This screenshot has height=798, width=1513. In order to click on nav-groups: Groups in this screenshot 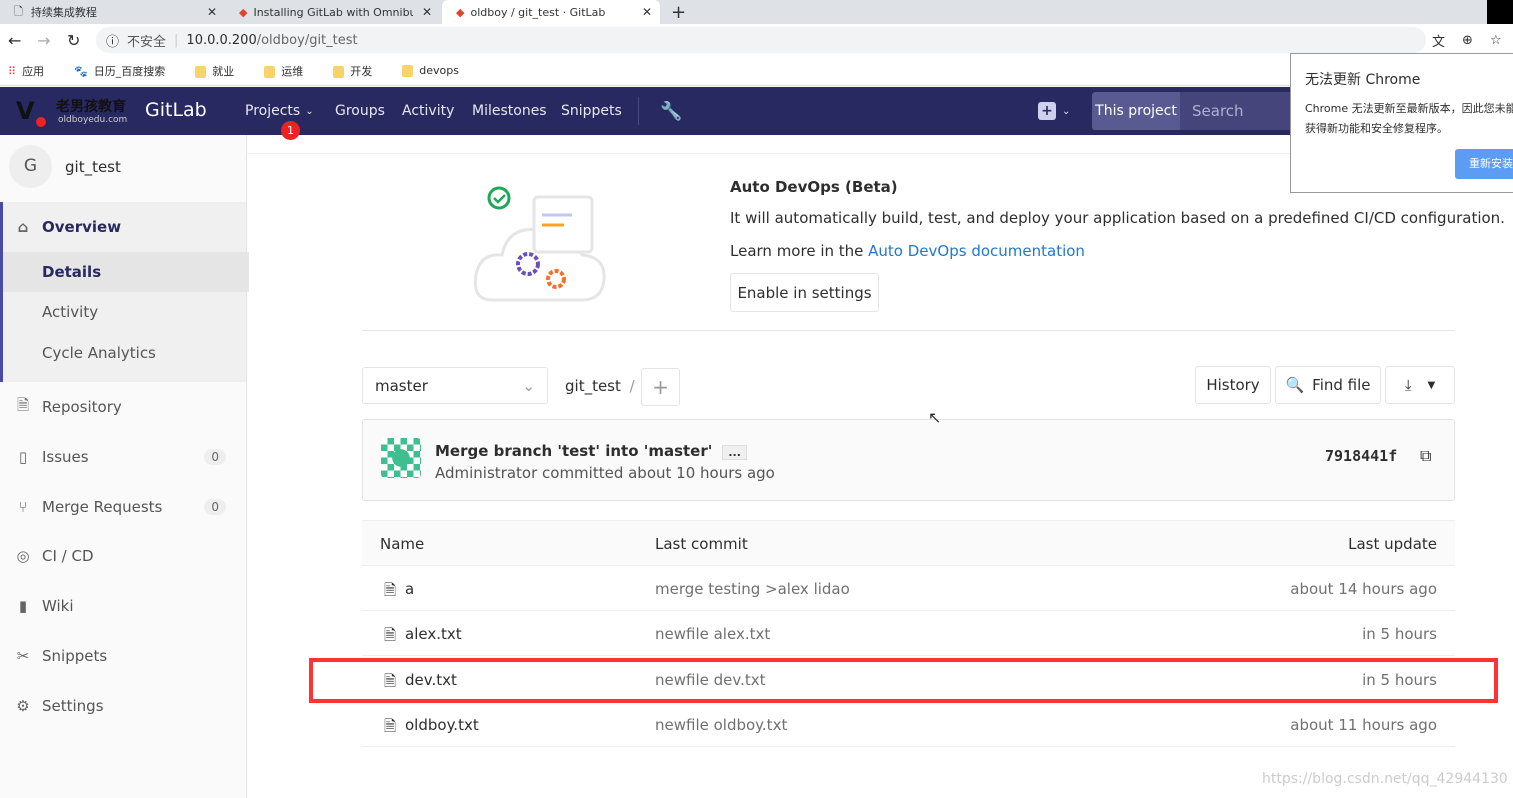, I will do `click(360, 111)`.